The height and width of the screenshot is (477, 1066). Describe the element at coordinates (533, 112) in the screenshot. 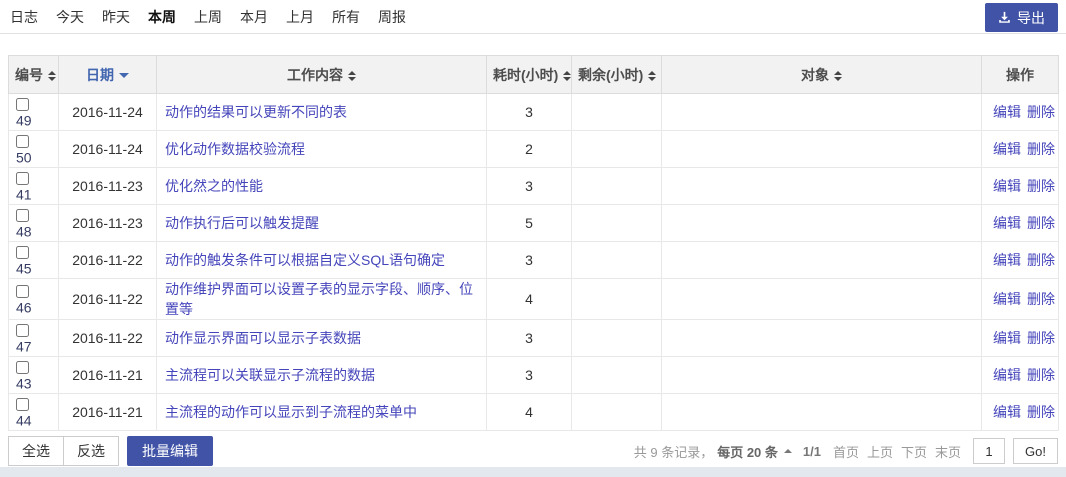

I see `table-row: 49 2016-11-24 动作的结果可以更新不同的表 3 编辑 删除` at that location.